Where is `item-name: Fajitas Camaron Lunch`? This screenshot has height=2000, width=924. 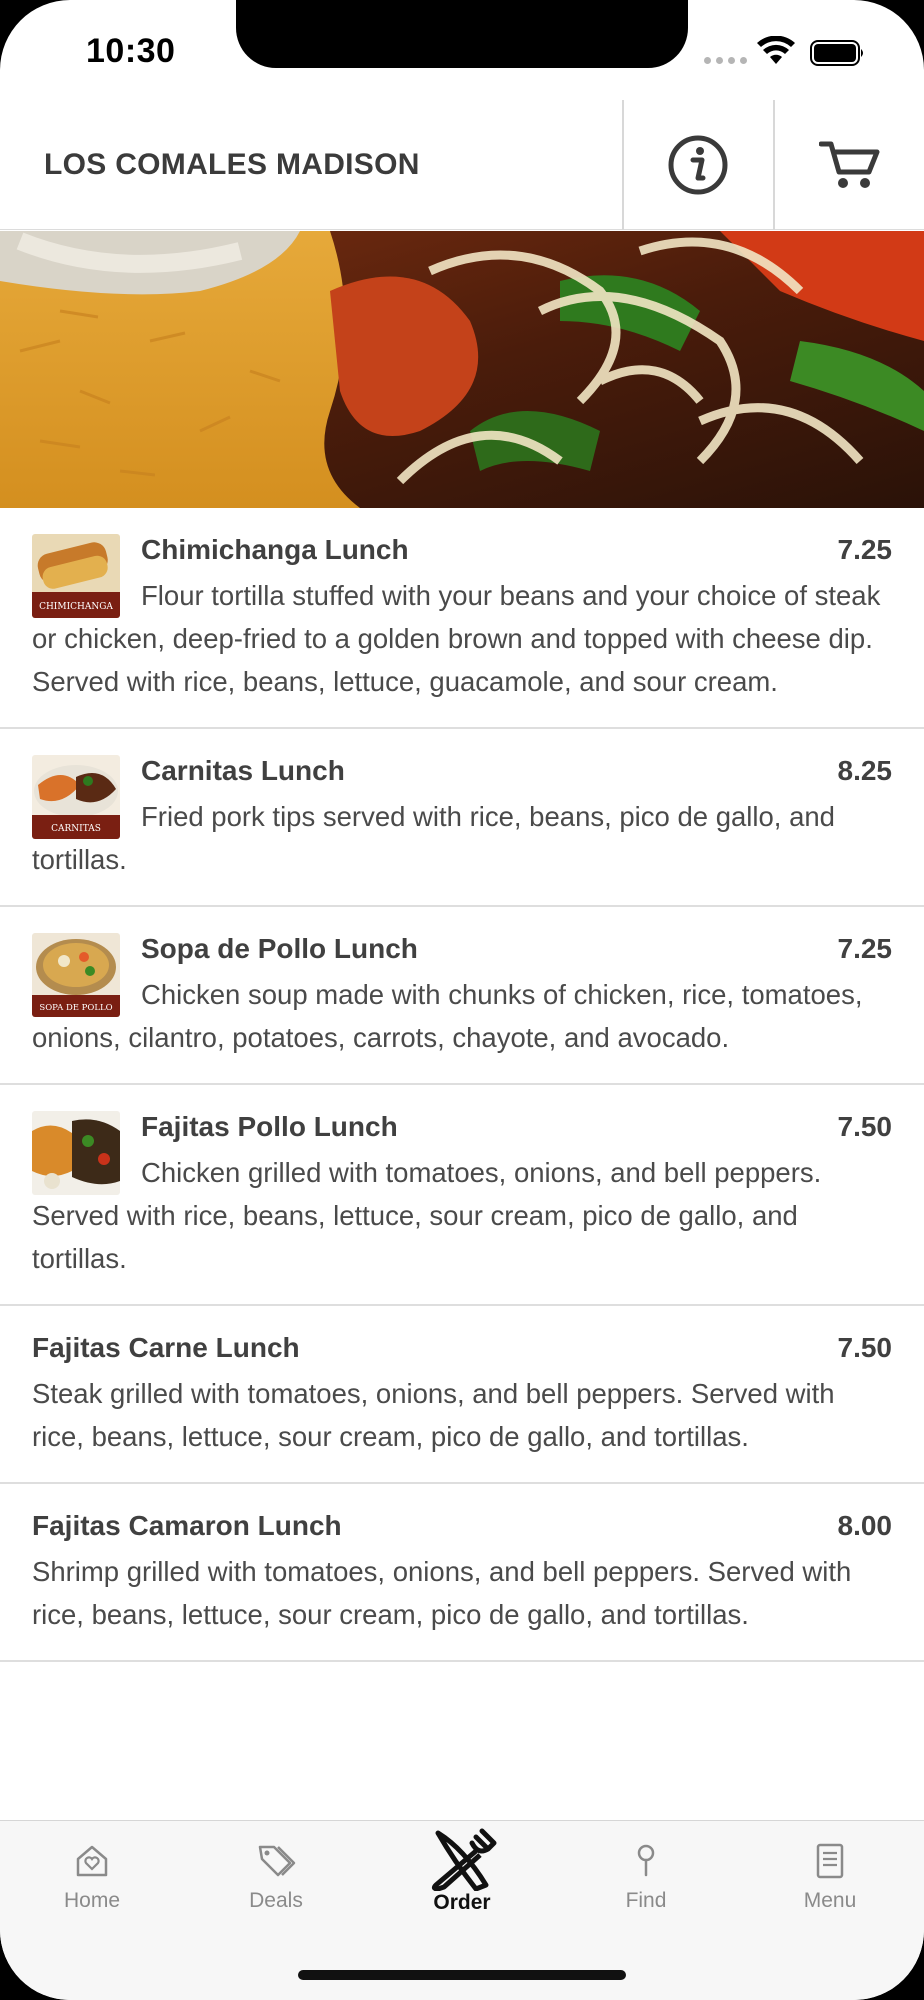
item-name: Fajitas Camaron Lunch is located at coordinates (187, 1525).